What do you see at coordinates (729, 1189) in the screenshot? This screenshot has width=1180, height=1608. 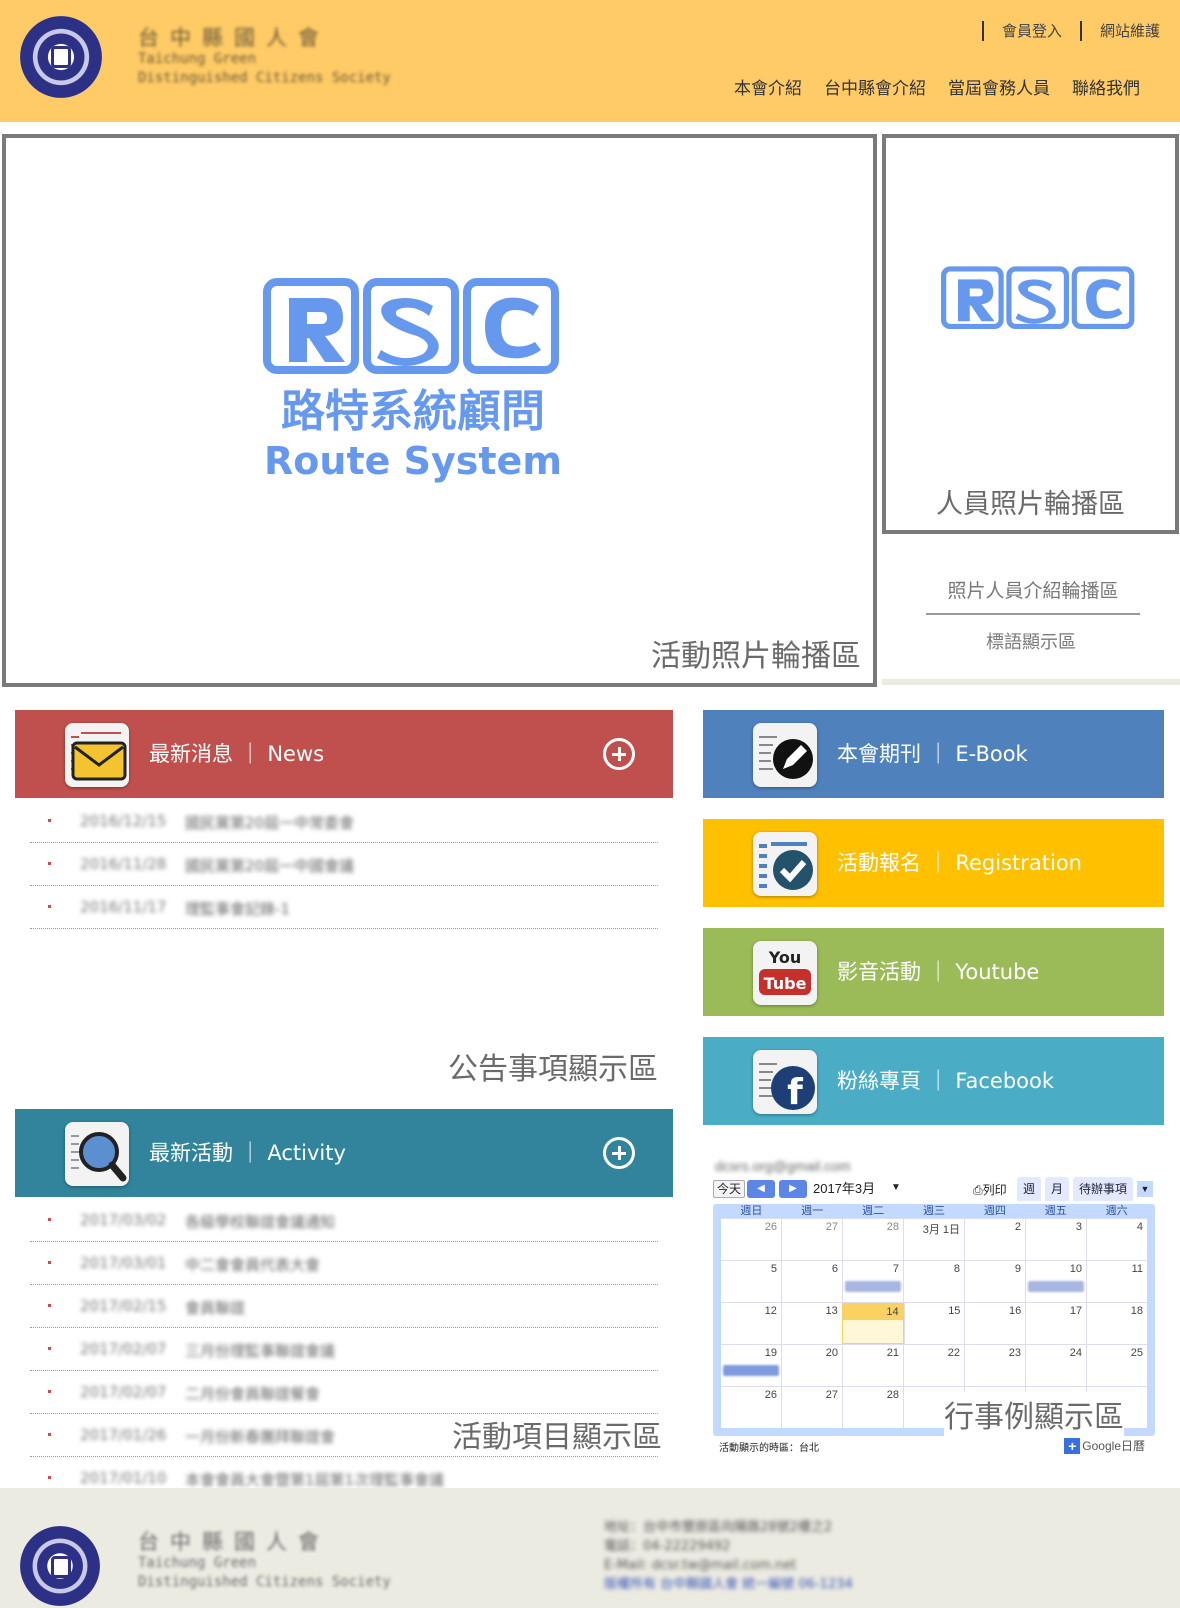 I see `calendar-today-button: 今天` at bounding box center [729, 1189].